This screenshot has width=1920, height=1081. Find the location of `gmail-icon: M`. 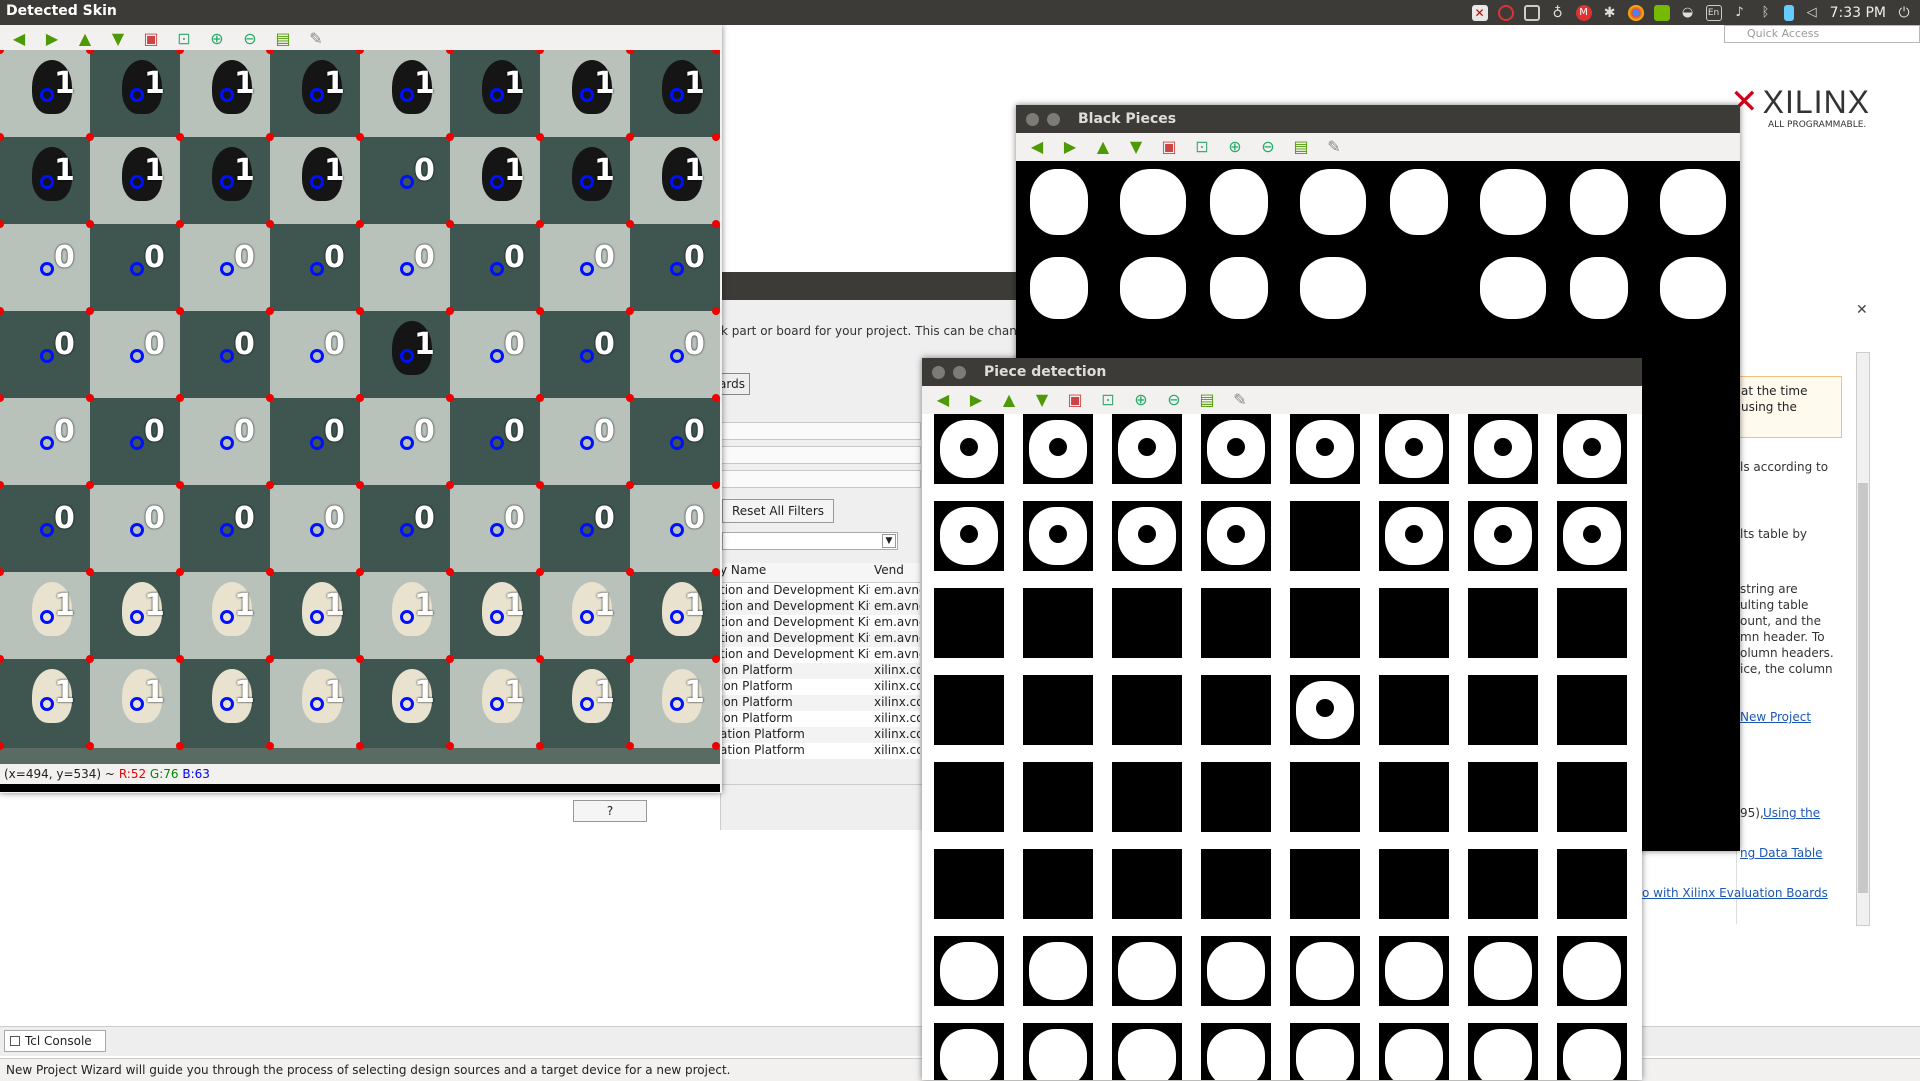

gmail-icon: M is located at coordinates (1583, 12).